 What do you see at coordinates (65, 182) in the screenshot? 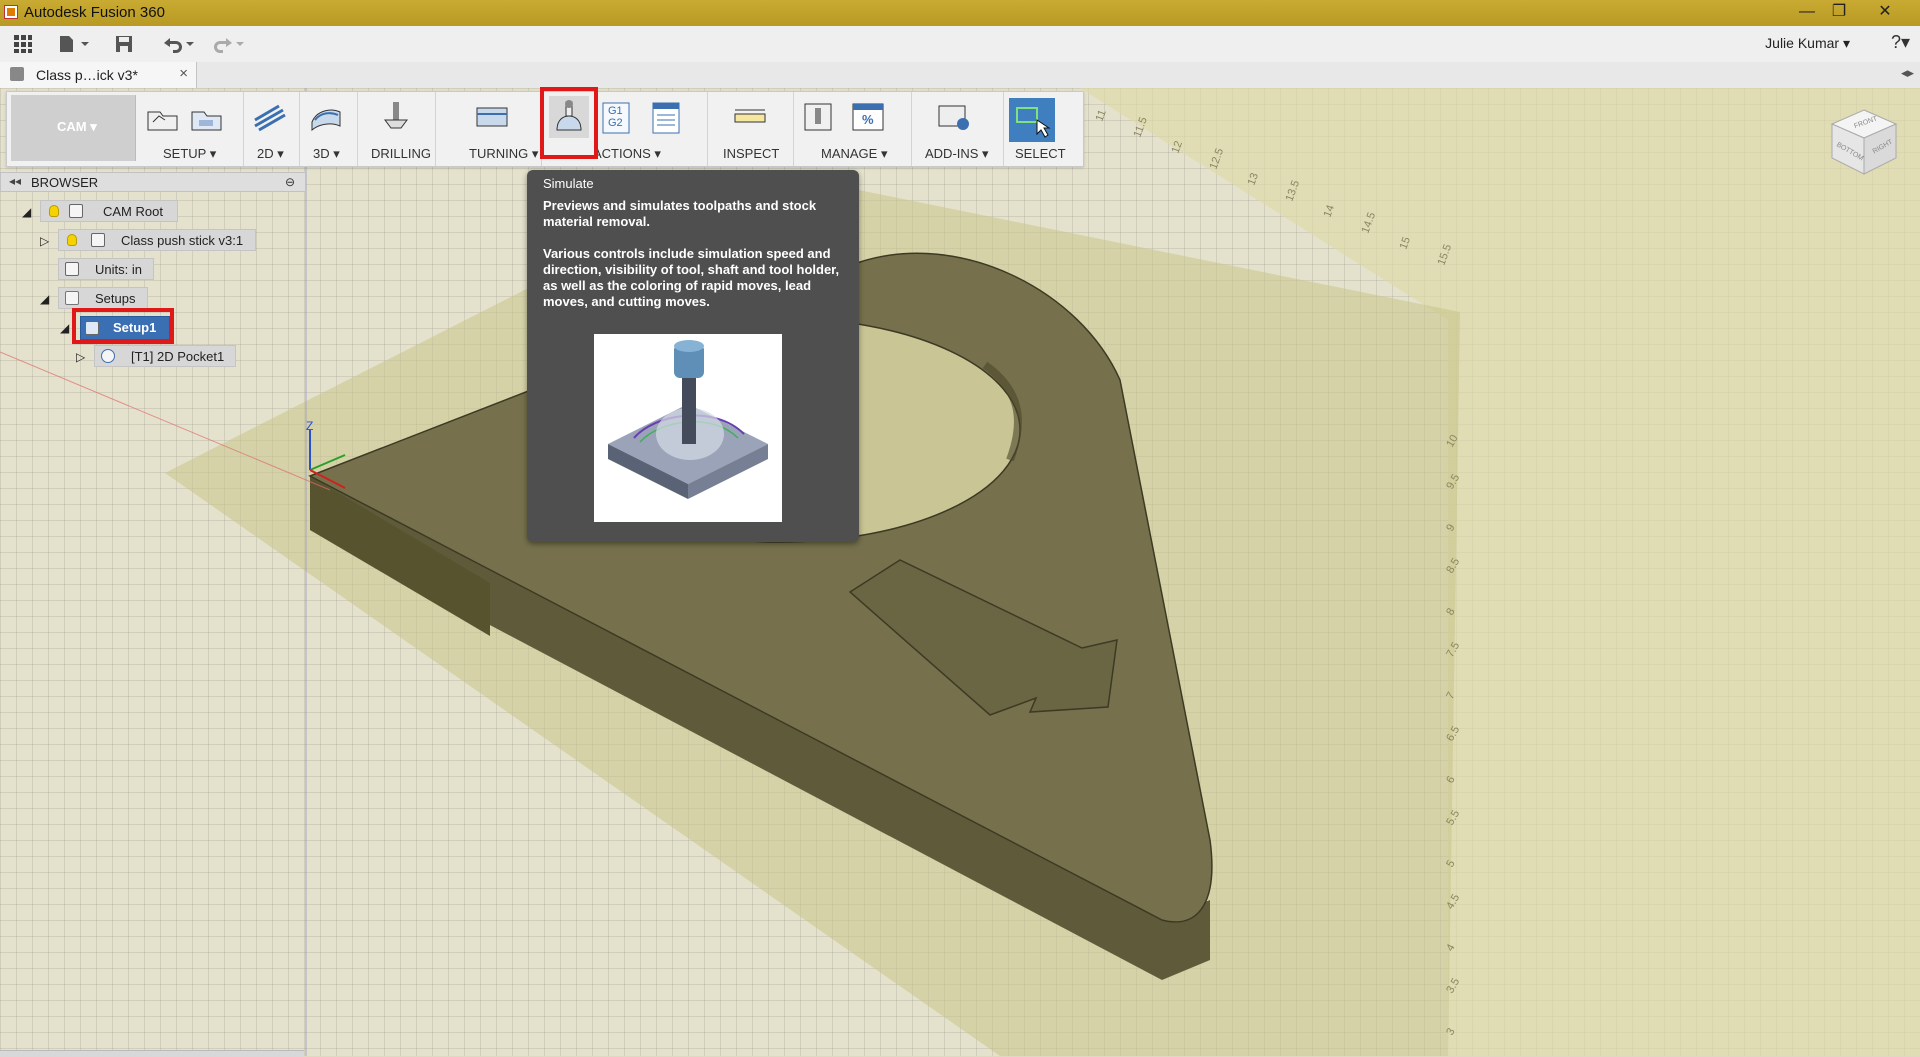
I see `browser-title: BROWSER` at bounding box center [65, 182].